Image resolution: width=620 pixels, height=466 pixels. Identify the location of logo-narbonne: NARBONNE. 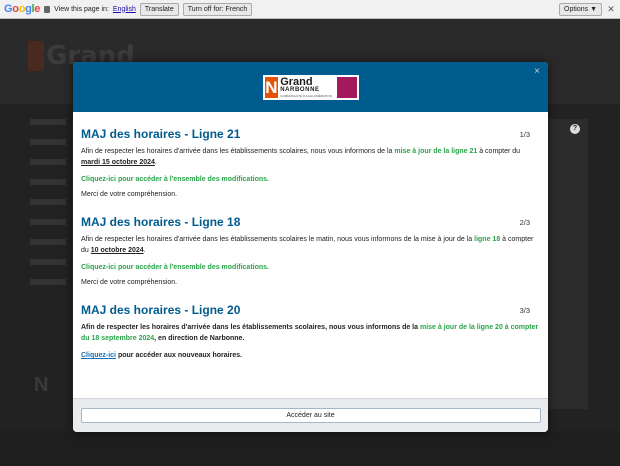
(300, 89).